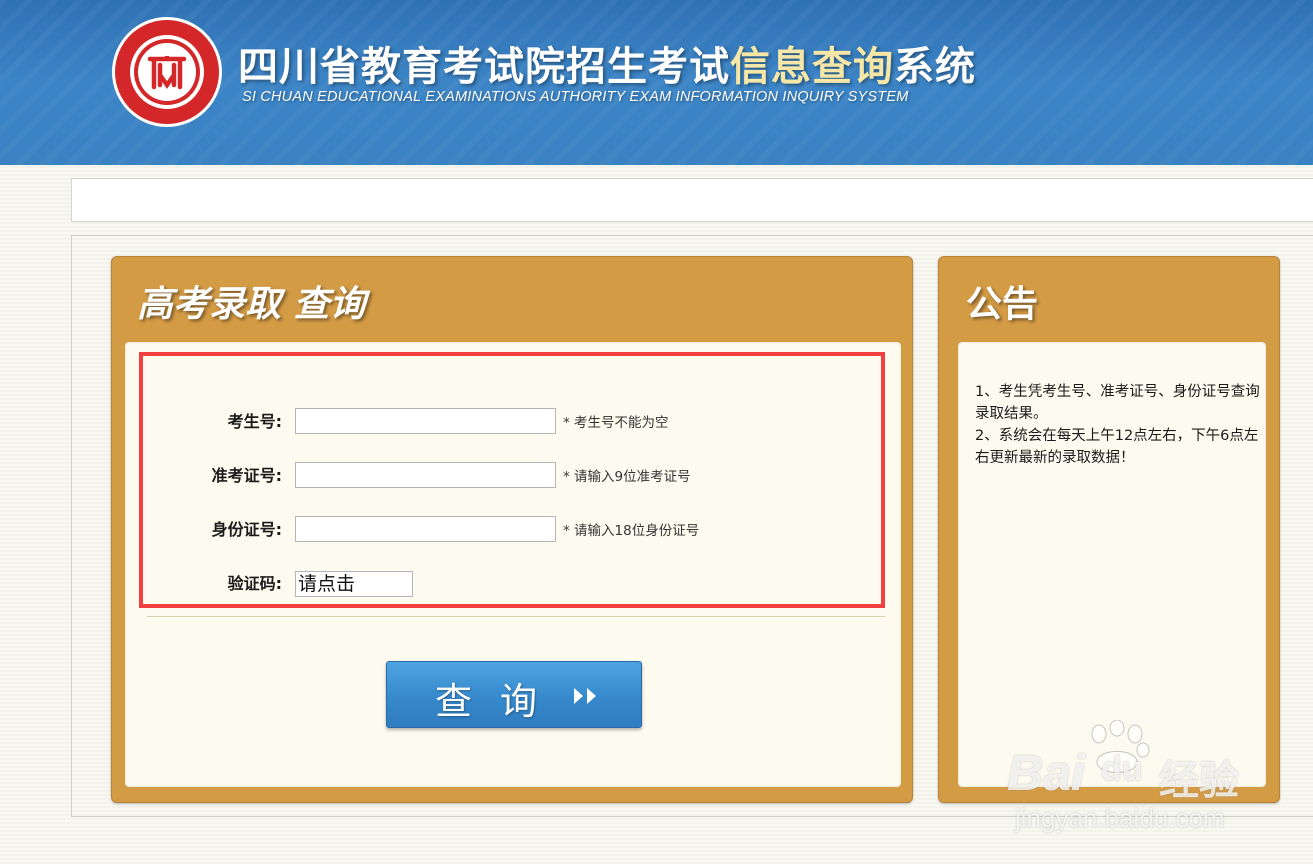 Image resolution: width=1313 pixels, height=864 pixels. What do you see at coordinates (167, 72) in the screenshot?
I see `sceea-seal-logo-icon` at bounding box center [167, 72].